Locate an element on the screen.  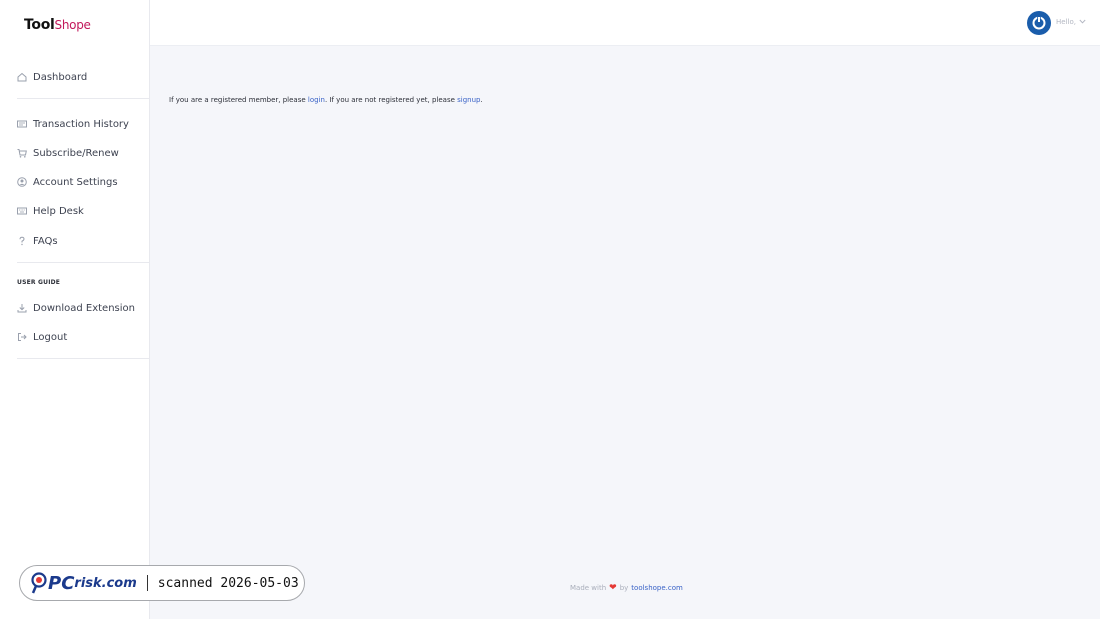
sidebar-item-logout: Logout is located at coordinates (79, 337).